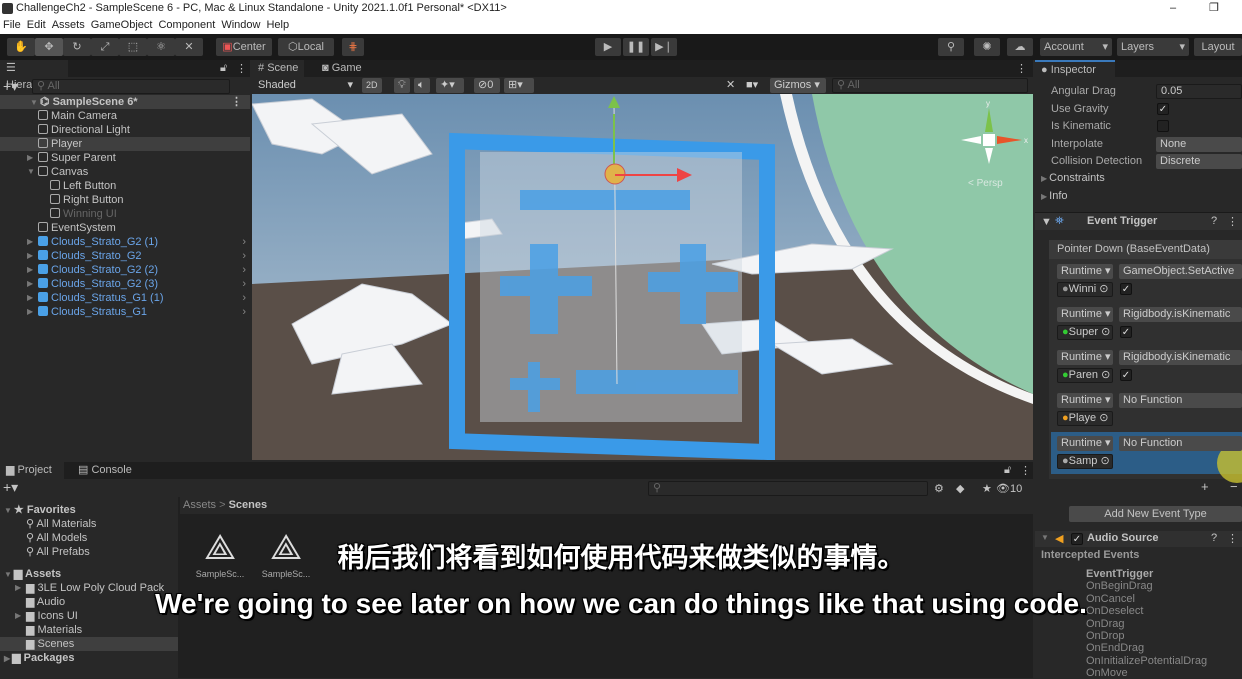 The width and height of the screenshot is (1242, 679). Describe the element at coordinates (788, 488) in the screenshot. I see `project-search-input: ⚲` at that location.